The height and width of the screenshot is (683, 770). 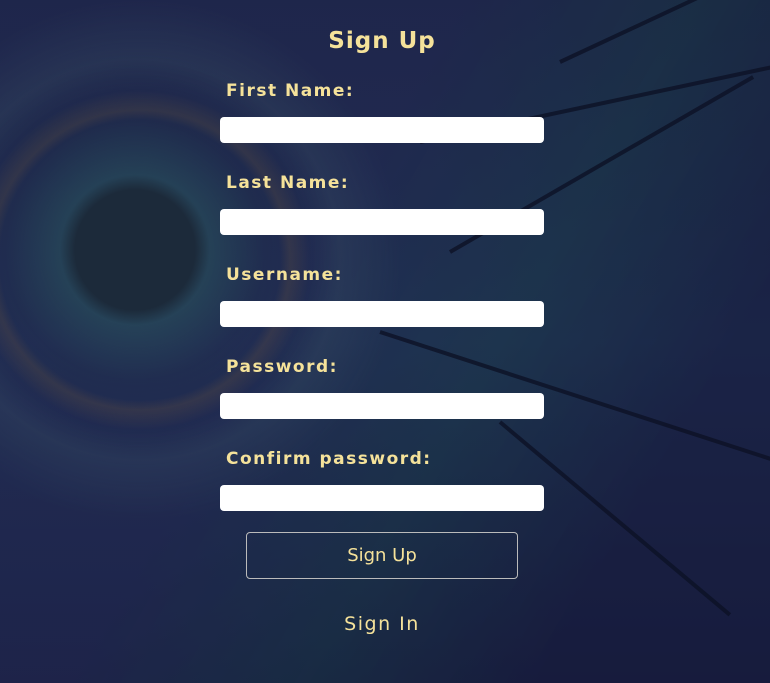 What do you see at coordinates (382, 314) in the screenshot?
I see `username-input` at bounding box center [382, 314].